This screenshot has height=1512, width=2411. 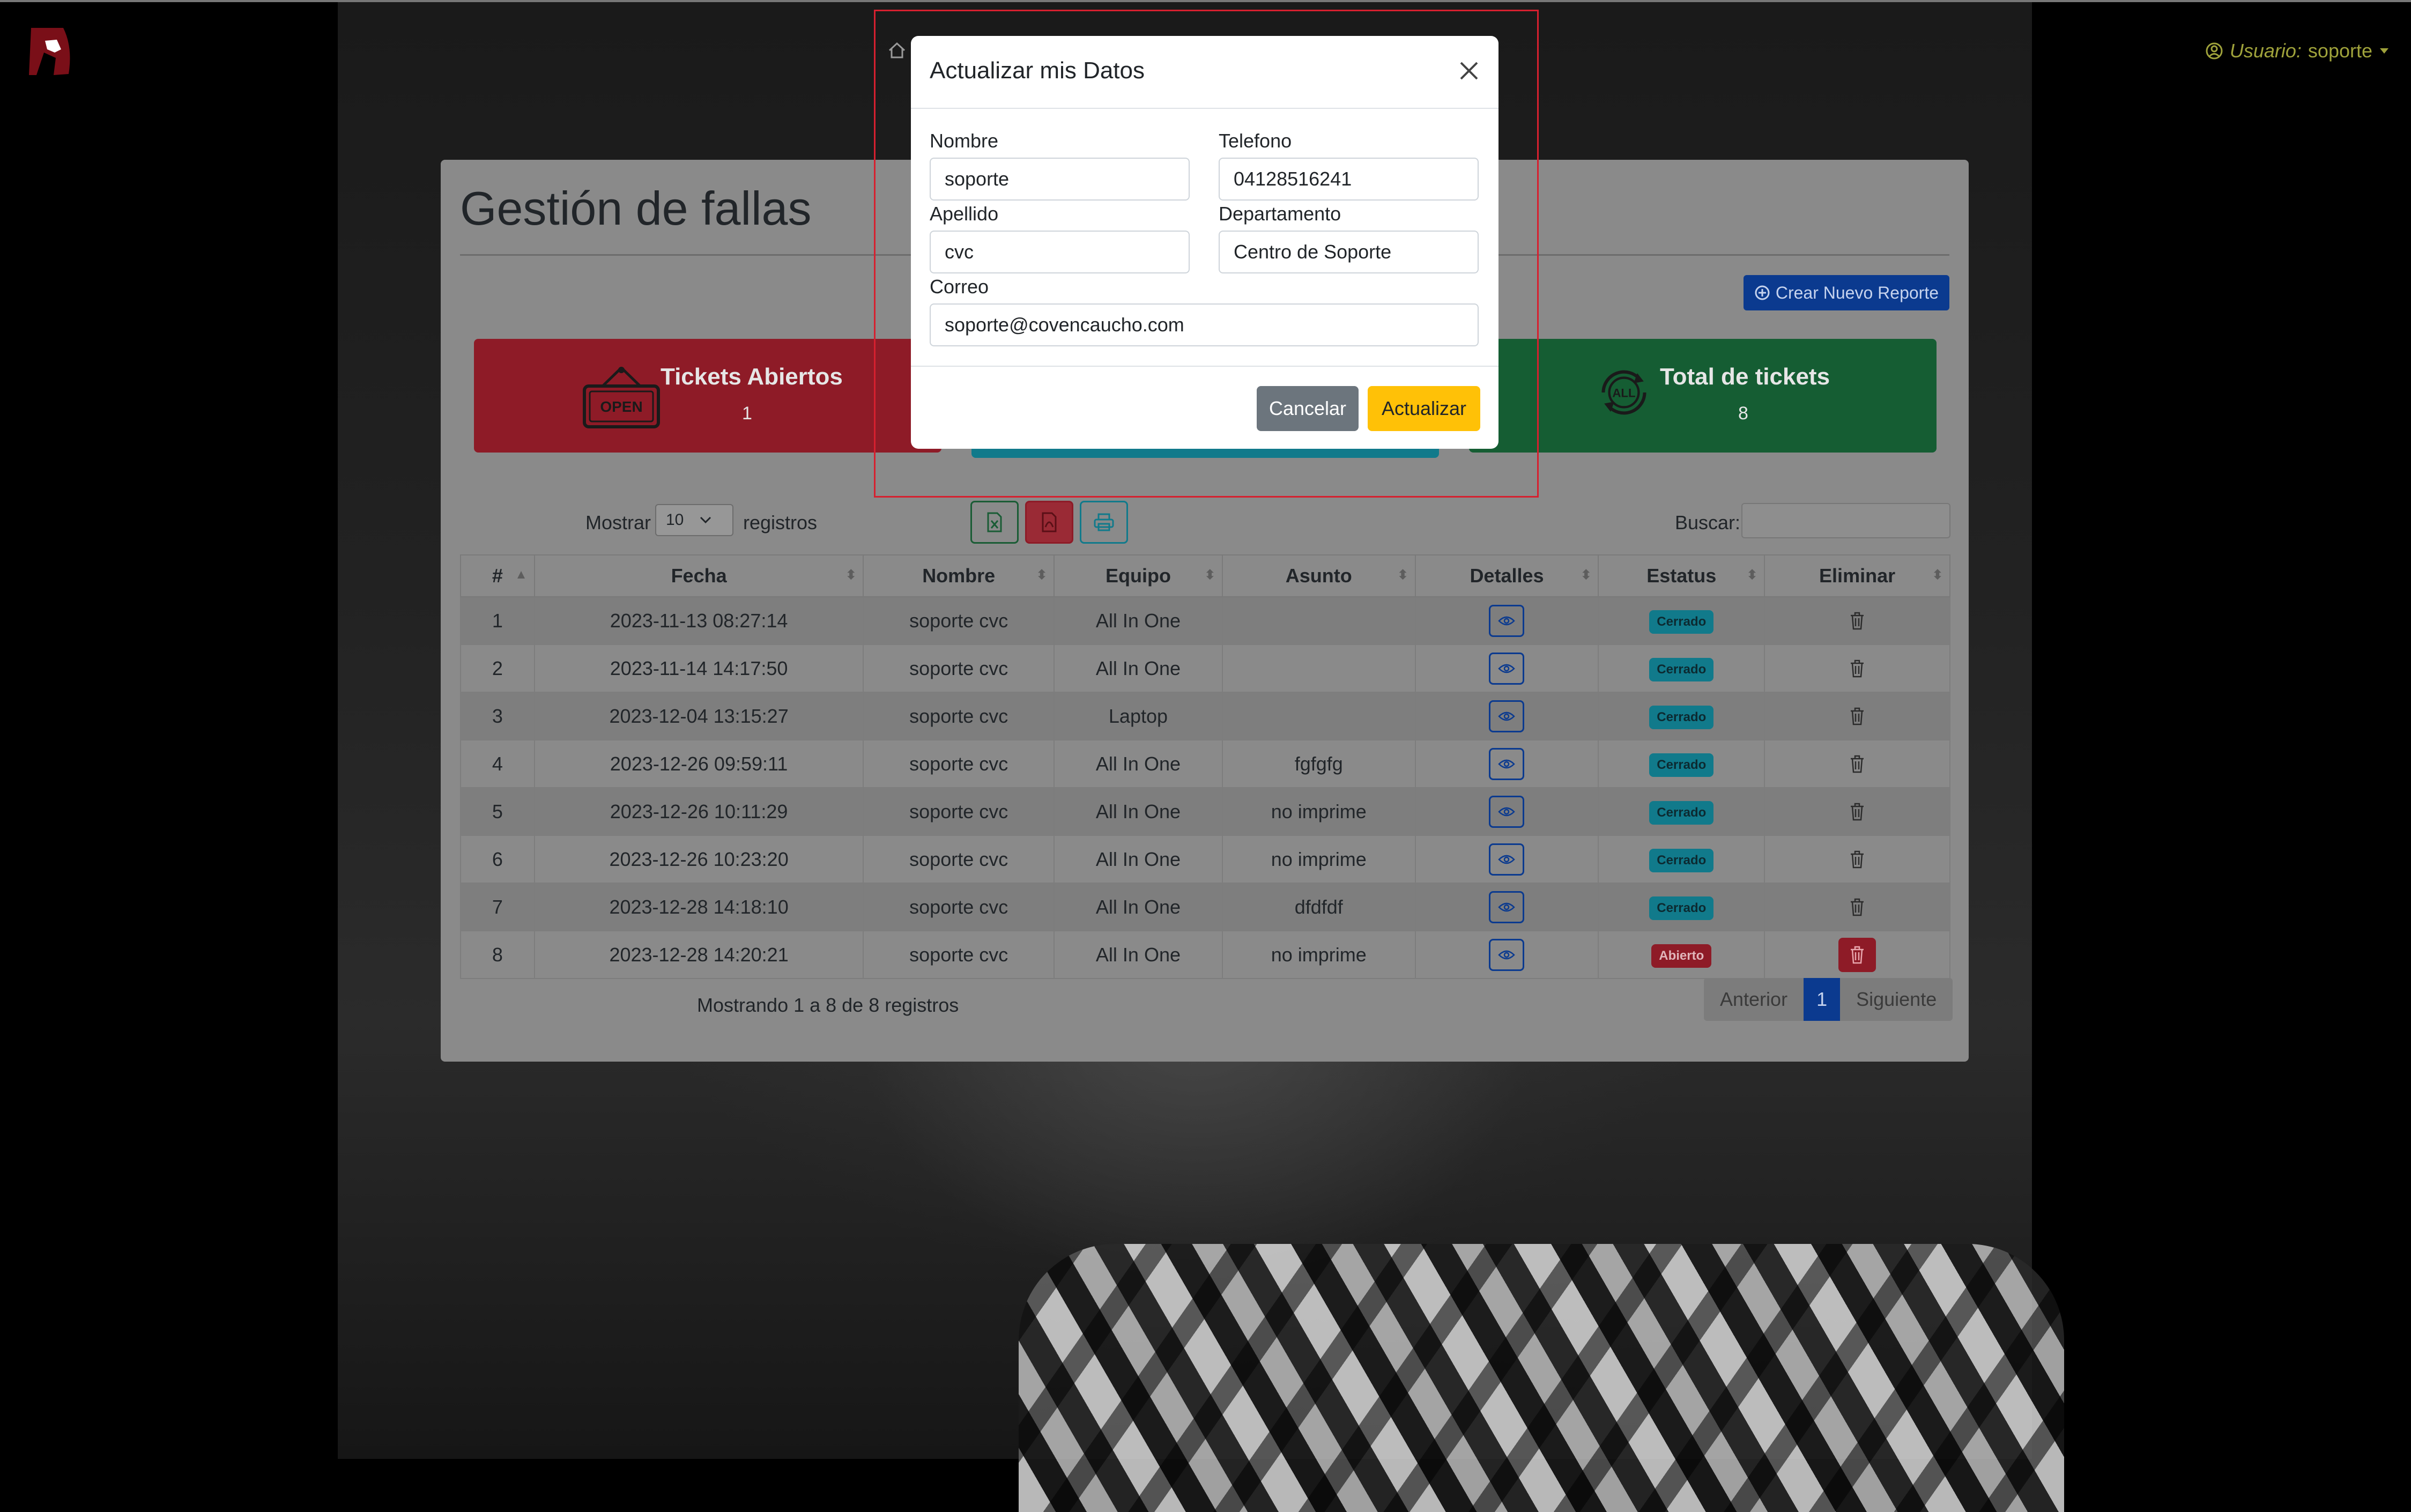 I want to click on export-pdf-button, so click(x=1049, y=522).